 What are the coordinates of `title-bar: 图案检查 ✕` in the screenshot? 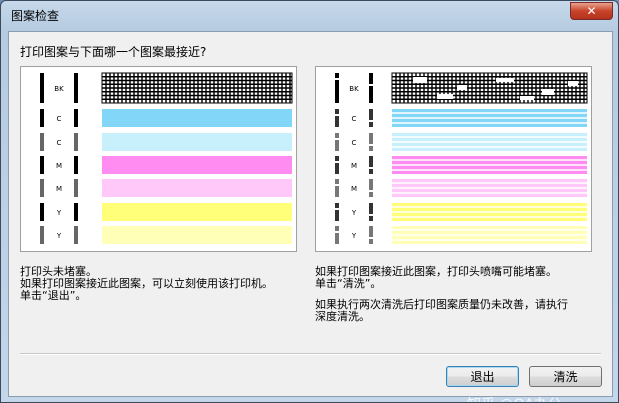 It's located at (309, 16).